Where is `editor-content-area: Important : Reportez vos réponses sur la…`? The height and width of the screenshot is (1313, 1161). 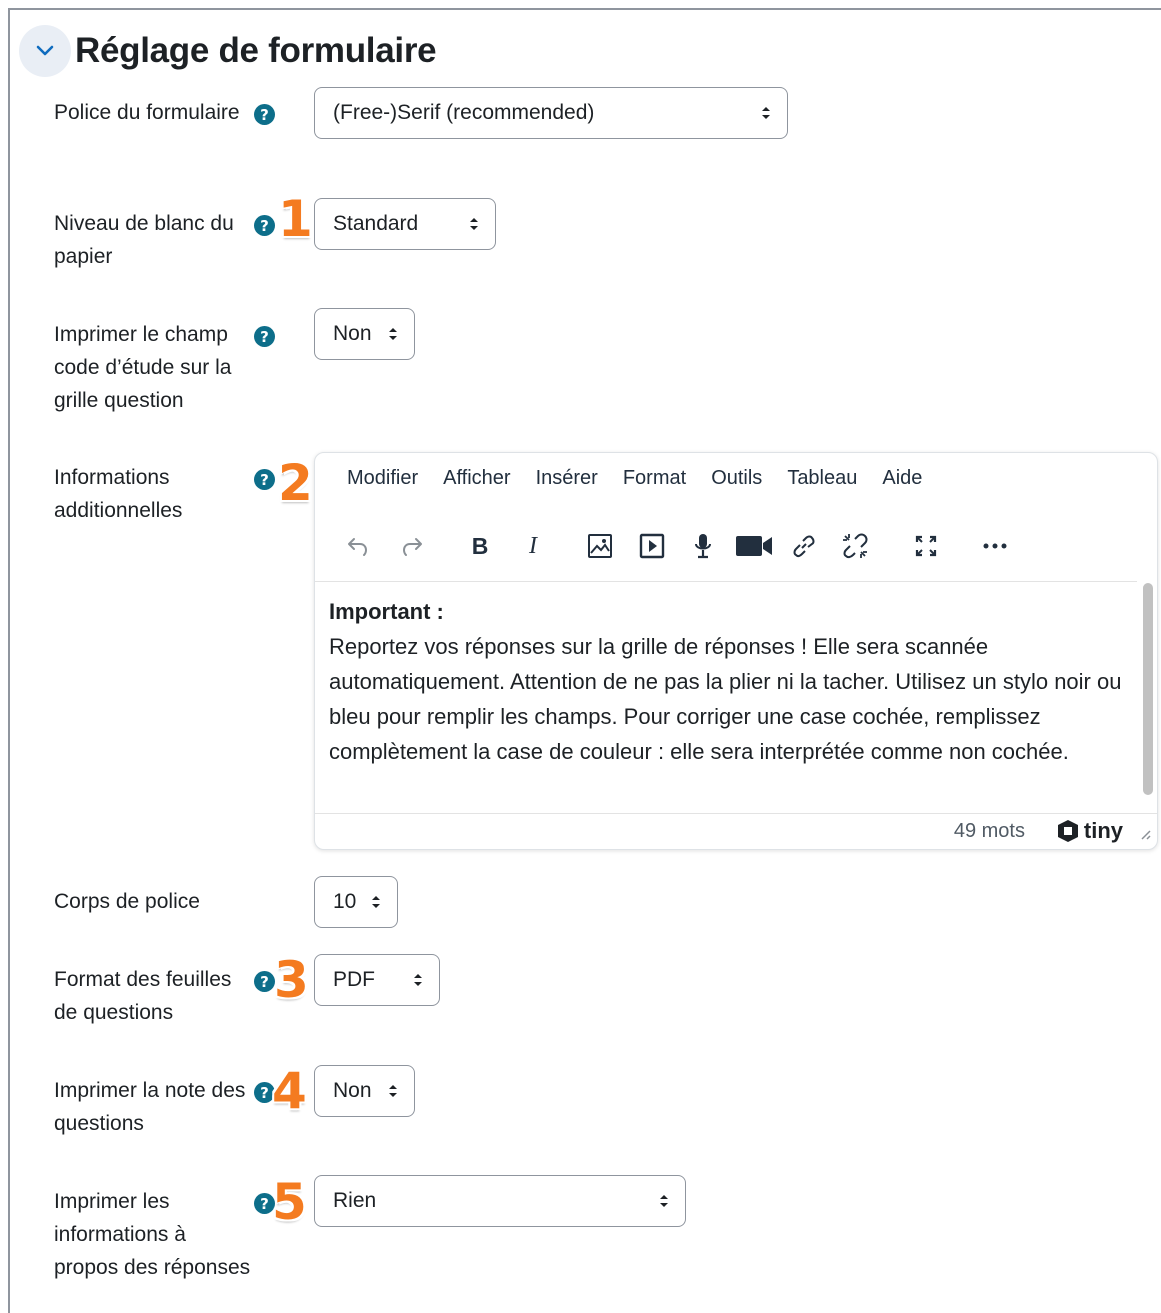 editor-content-area: Important : Reportez vos réponses sur la… is located at coordinates (726, 697).